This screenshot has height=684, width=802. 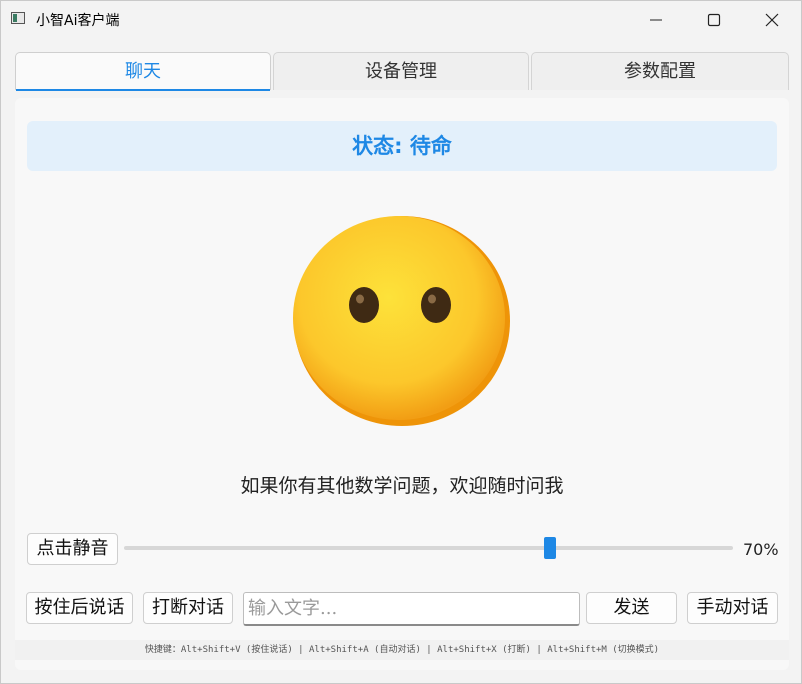 I want to click on app-window-icon, so click(x=18, y=18).